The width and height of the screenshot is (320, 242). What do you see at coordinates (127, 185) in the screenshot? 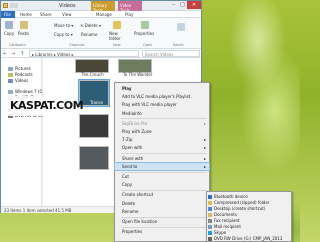
I see `menu-item-label: Copy` at bounding box center [127, 185].